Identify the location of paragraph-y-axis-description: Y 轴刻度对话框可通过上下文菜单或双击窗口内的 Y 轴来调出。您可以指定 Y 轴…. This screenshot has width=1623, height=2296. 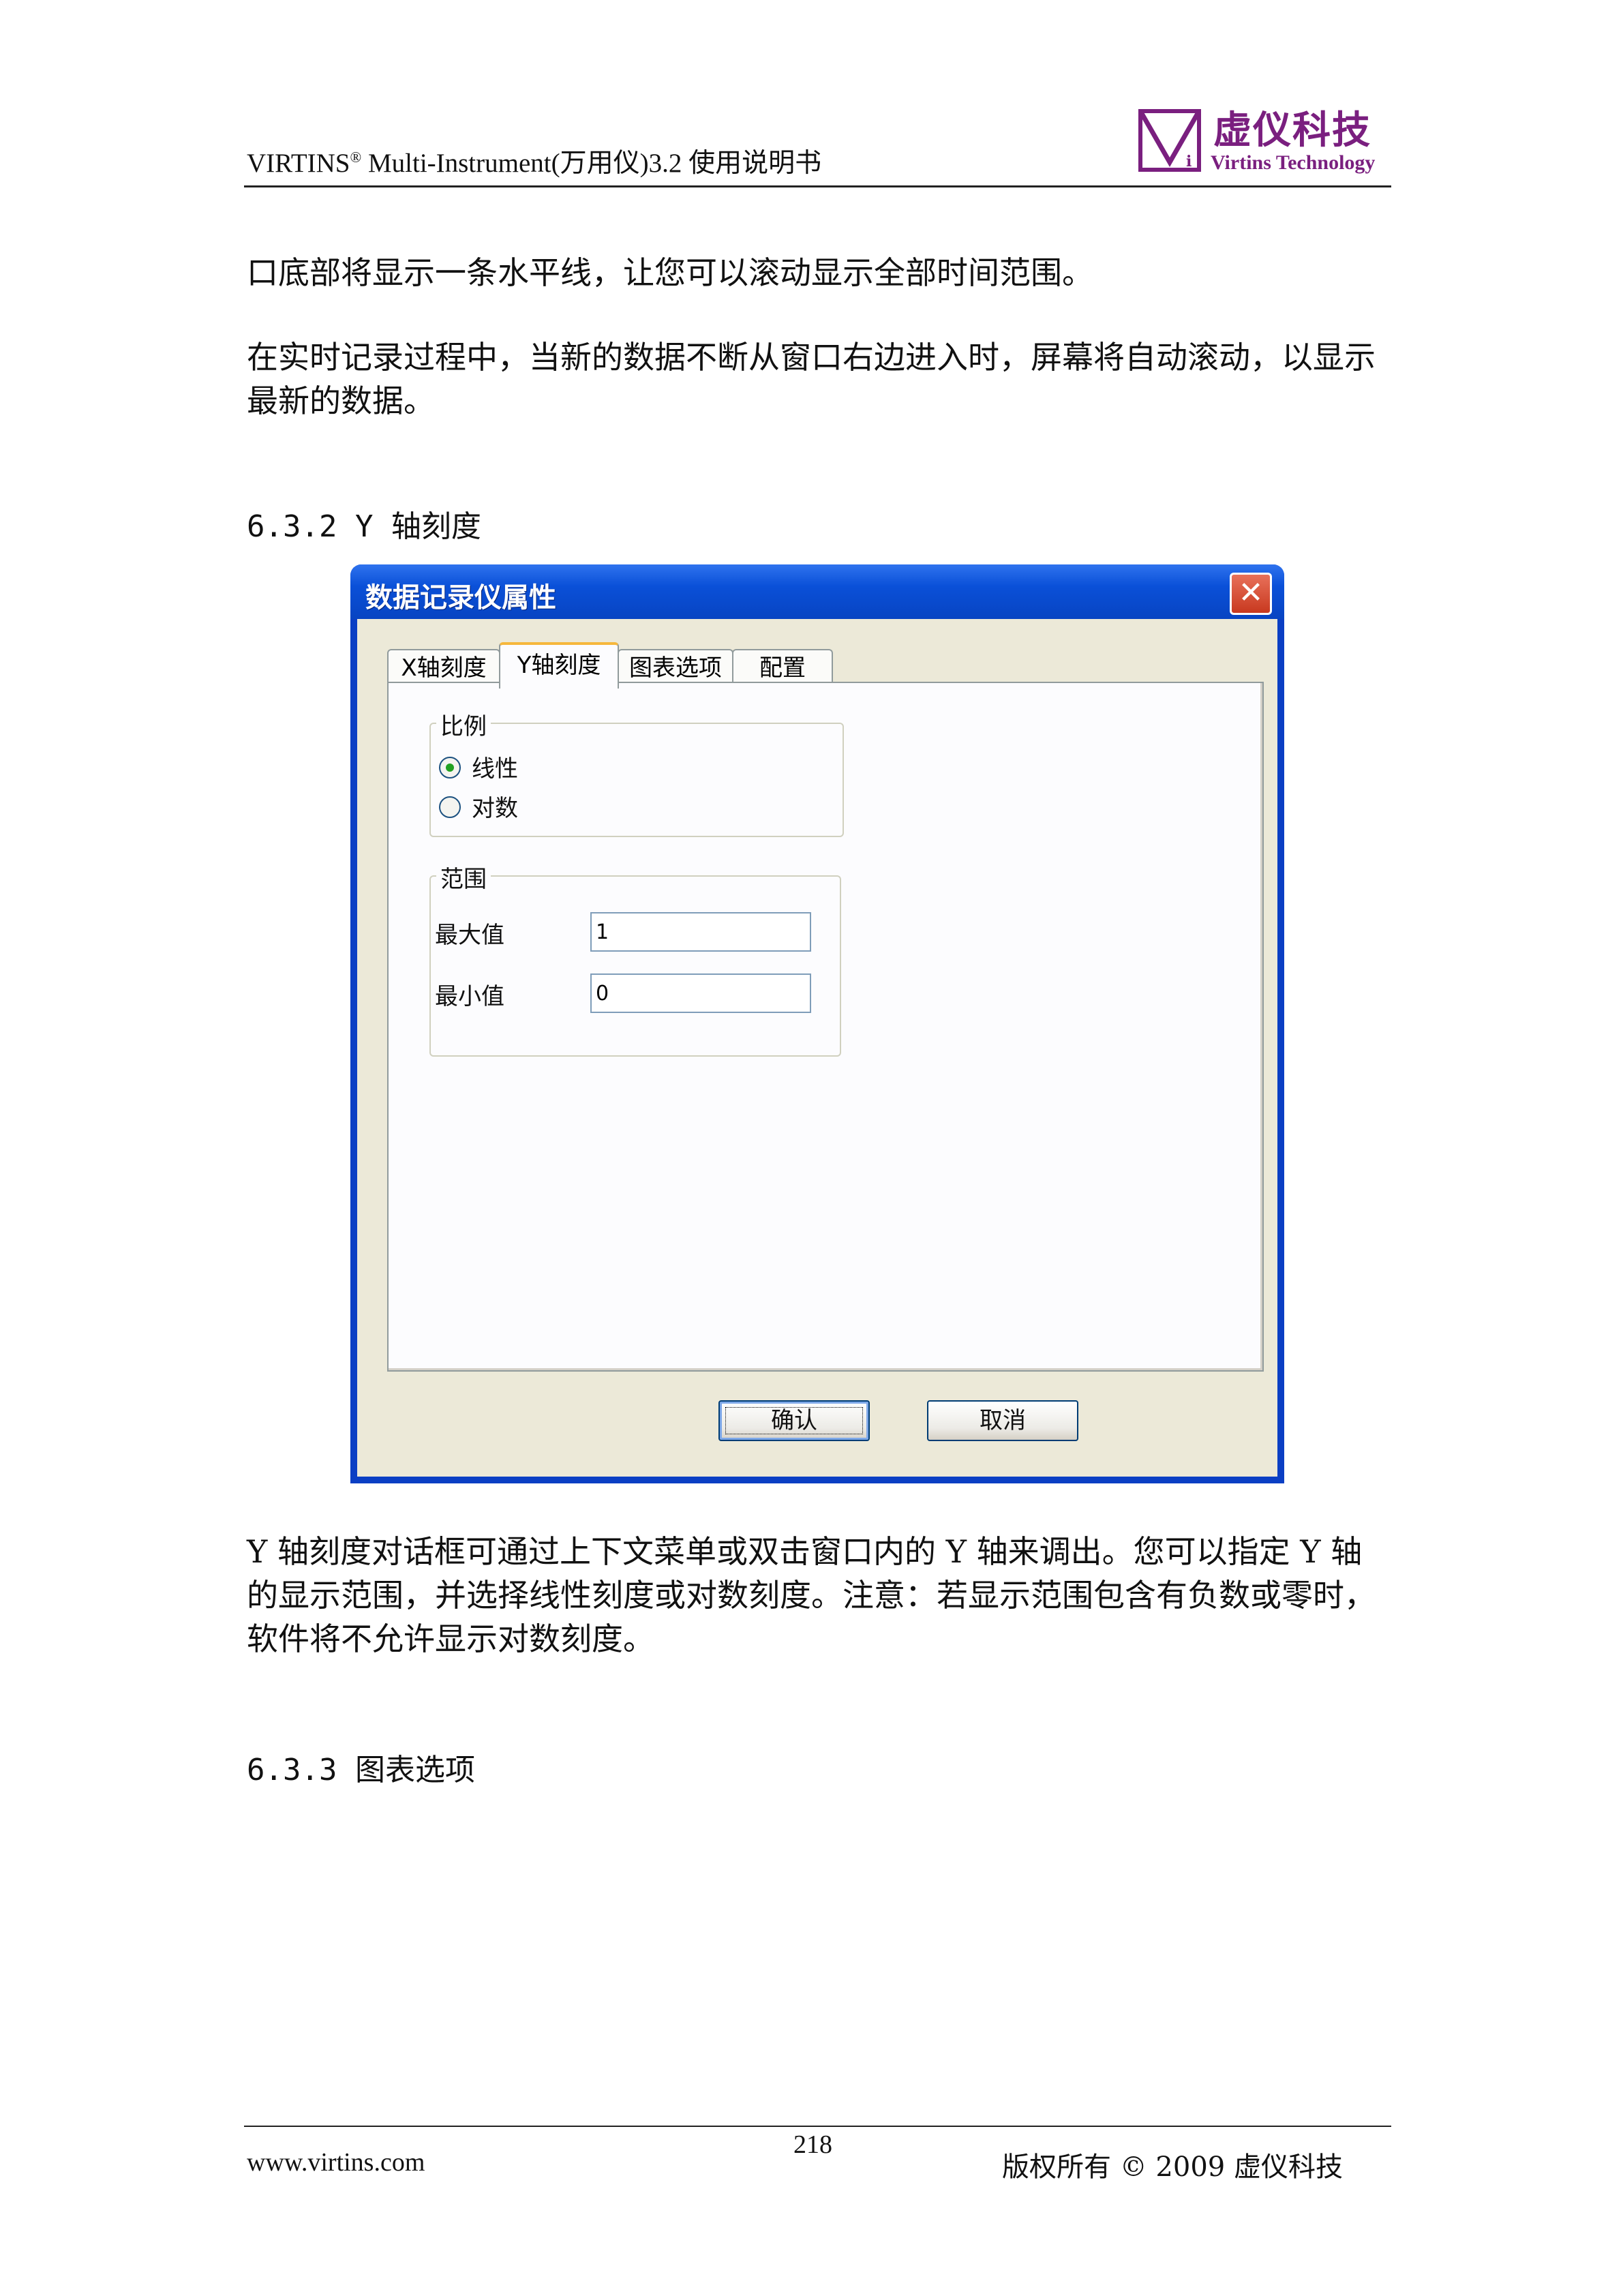
(811, 1595).